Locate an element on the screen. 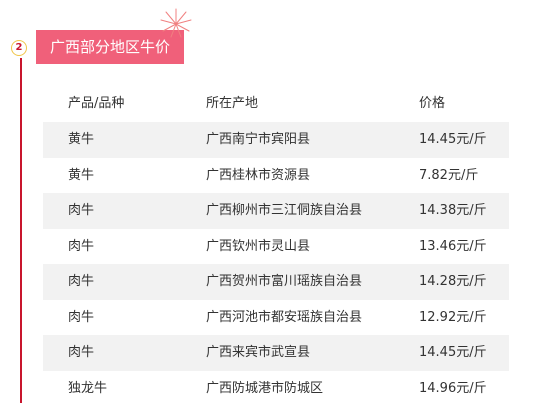 This screenshot has height=406, width=537. step-number-badge: 2 is located at coordinates (19, 48).